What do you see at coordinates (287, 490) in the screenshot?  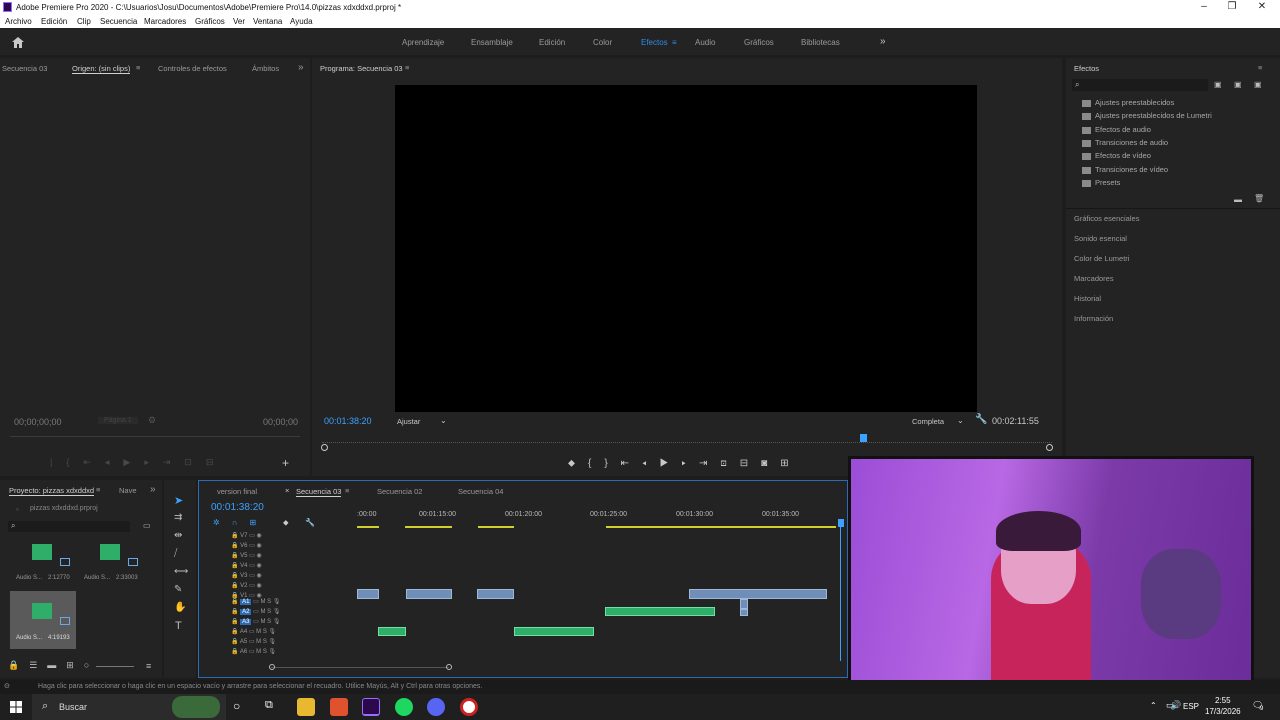 I see `close-icon: ×` at bounding box center [287, 490].